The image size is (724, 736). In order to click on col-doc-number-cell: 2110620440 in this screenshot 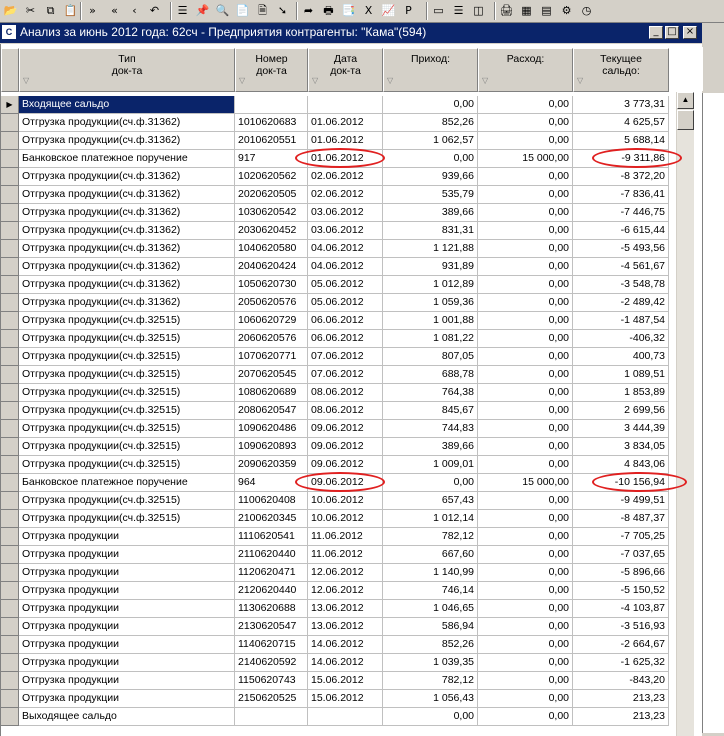, I will do `click(271, 555)`.